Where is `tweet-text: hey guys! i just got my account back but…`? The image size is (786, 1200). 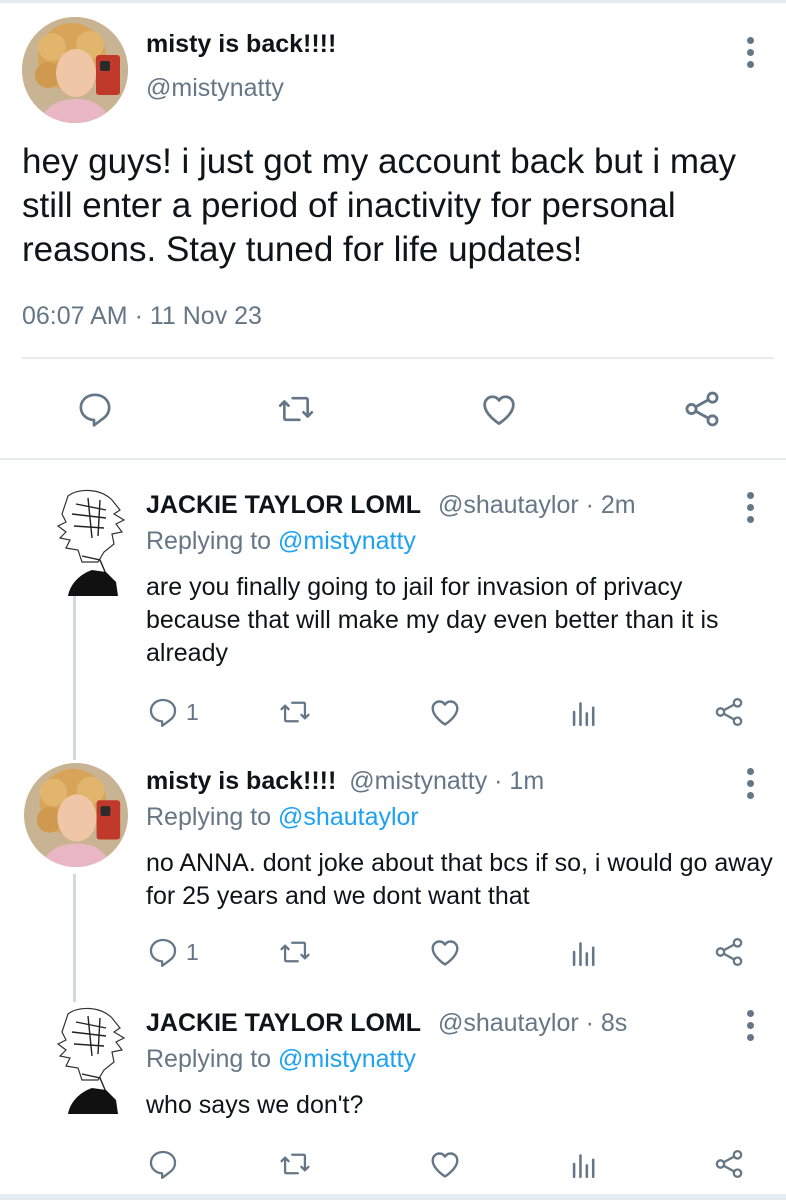 tweet-text: hey guys! i just got my account back but… is located at coordinates (379, 205).